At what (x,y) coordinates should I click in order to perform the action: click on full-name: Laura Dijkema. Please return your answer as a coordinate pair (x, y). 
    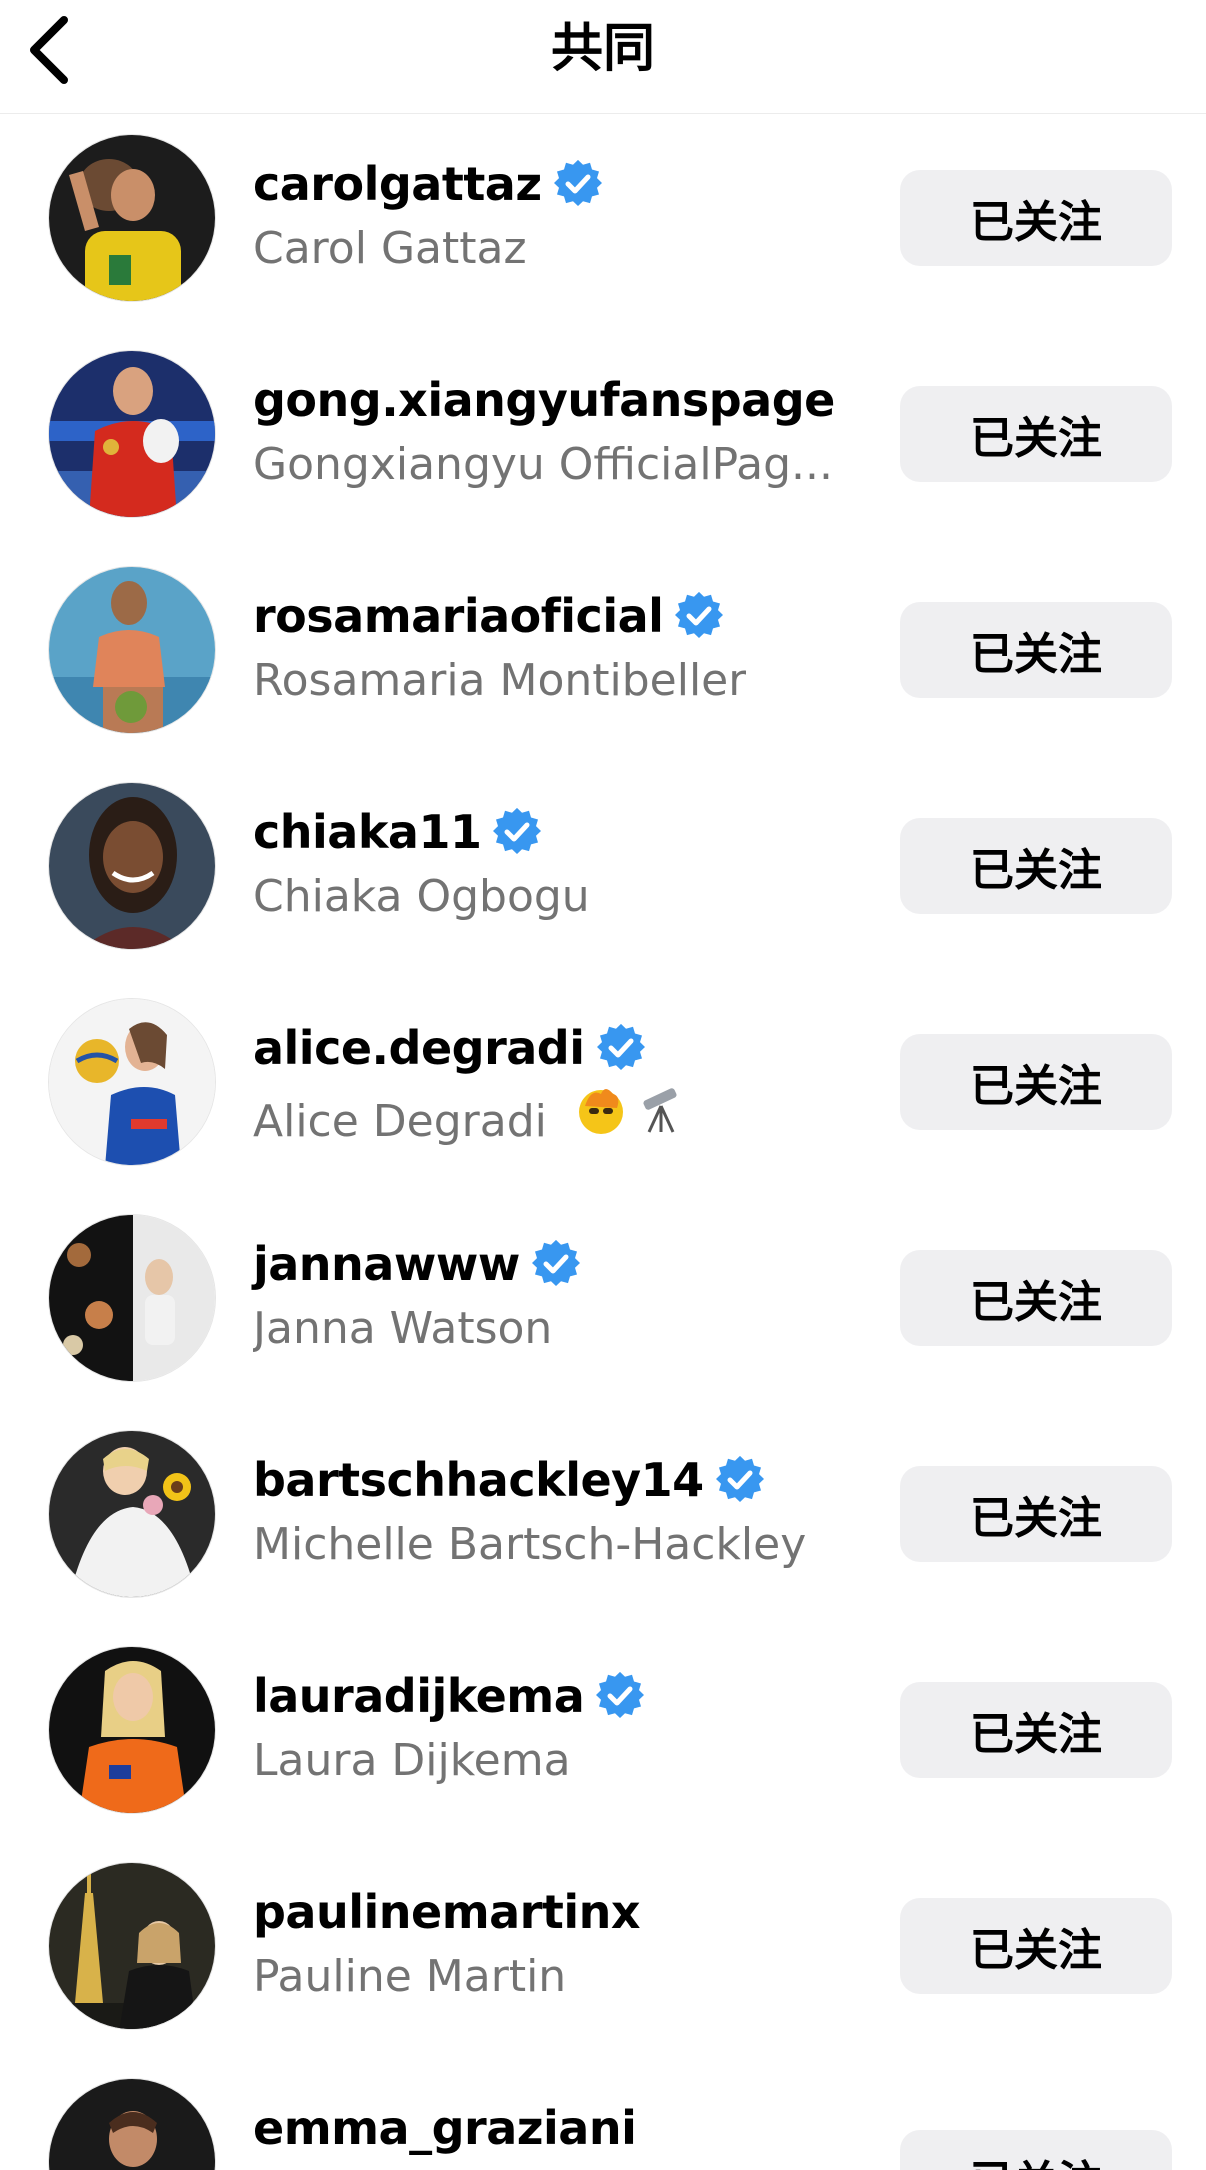
    Looking at the image, I should click on (412, 1760).